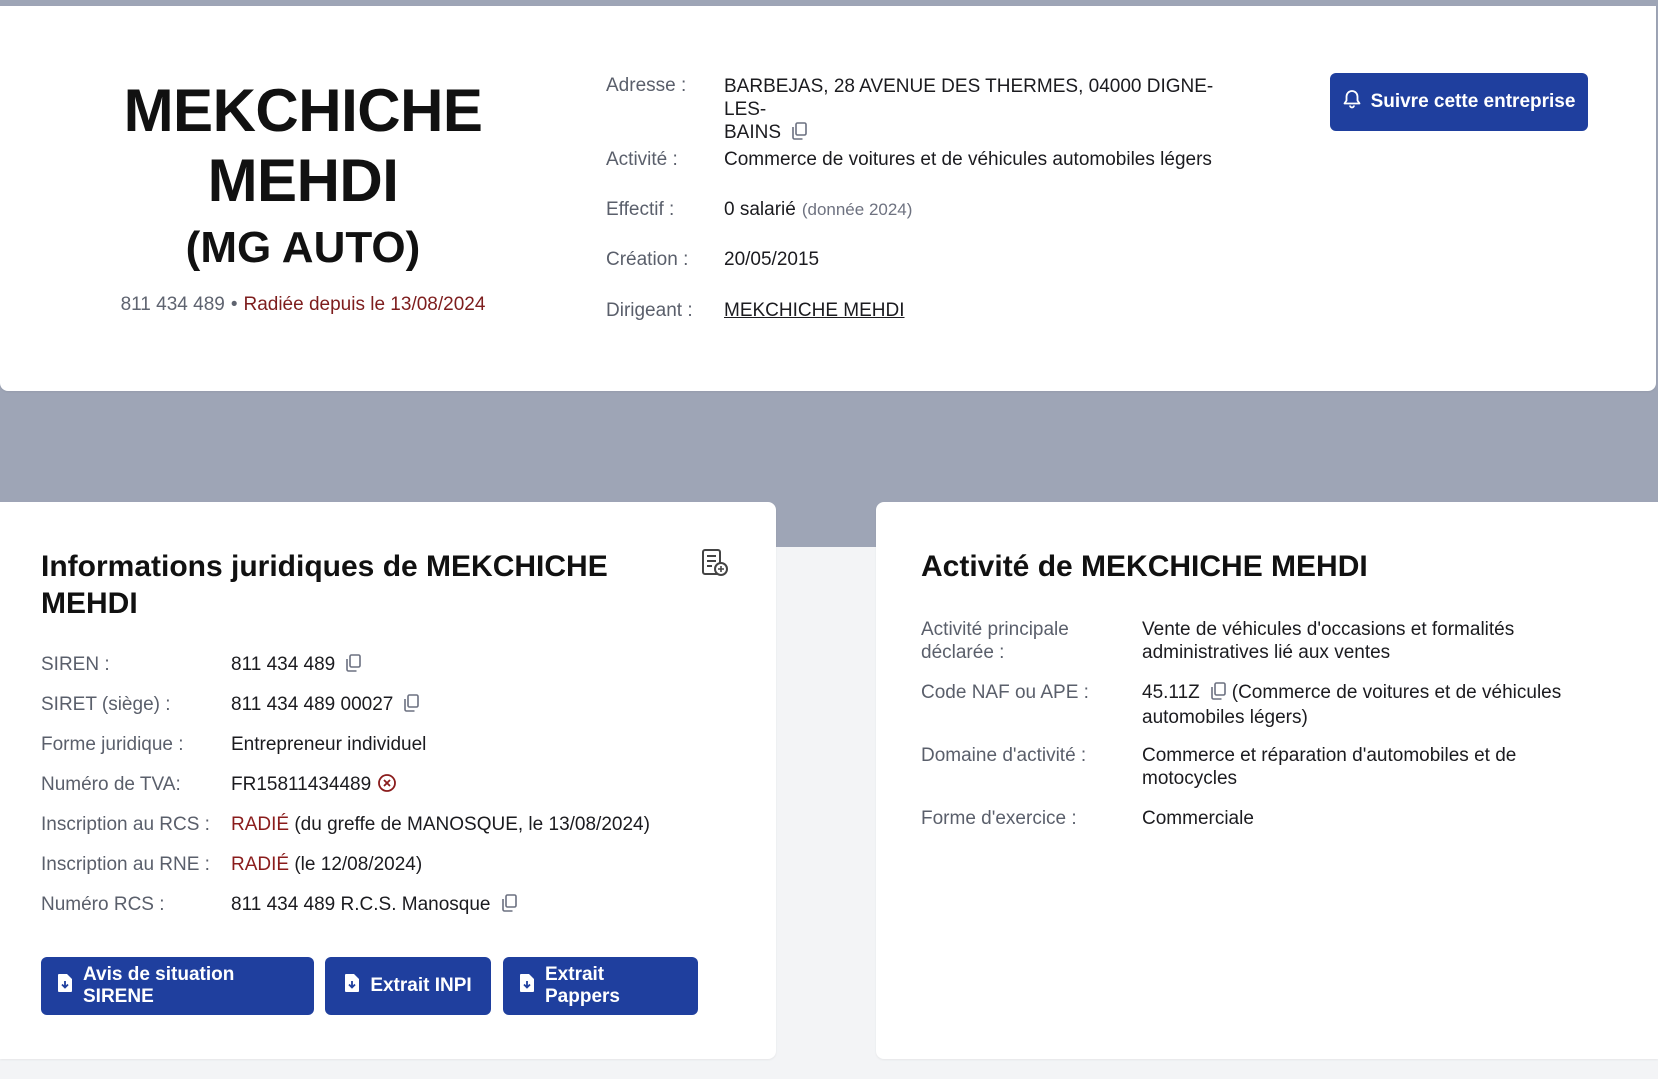  What do you see at coordinates (301, 784) in the screenshot?
I see `vat-value: FR15811434489` at bounding box center [301, 784].